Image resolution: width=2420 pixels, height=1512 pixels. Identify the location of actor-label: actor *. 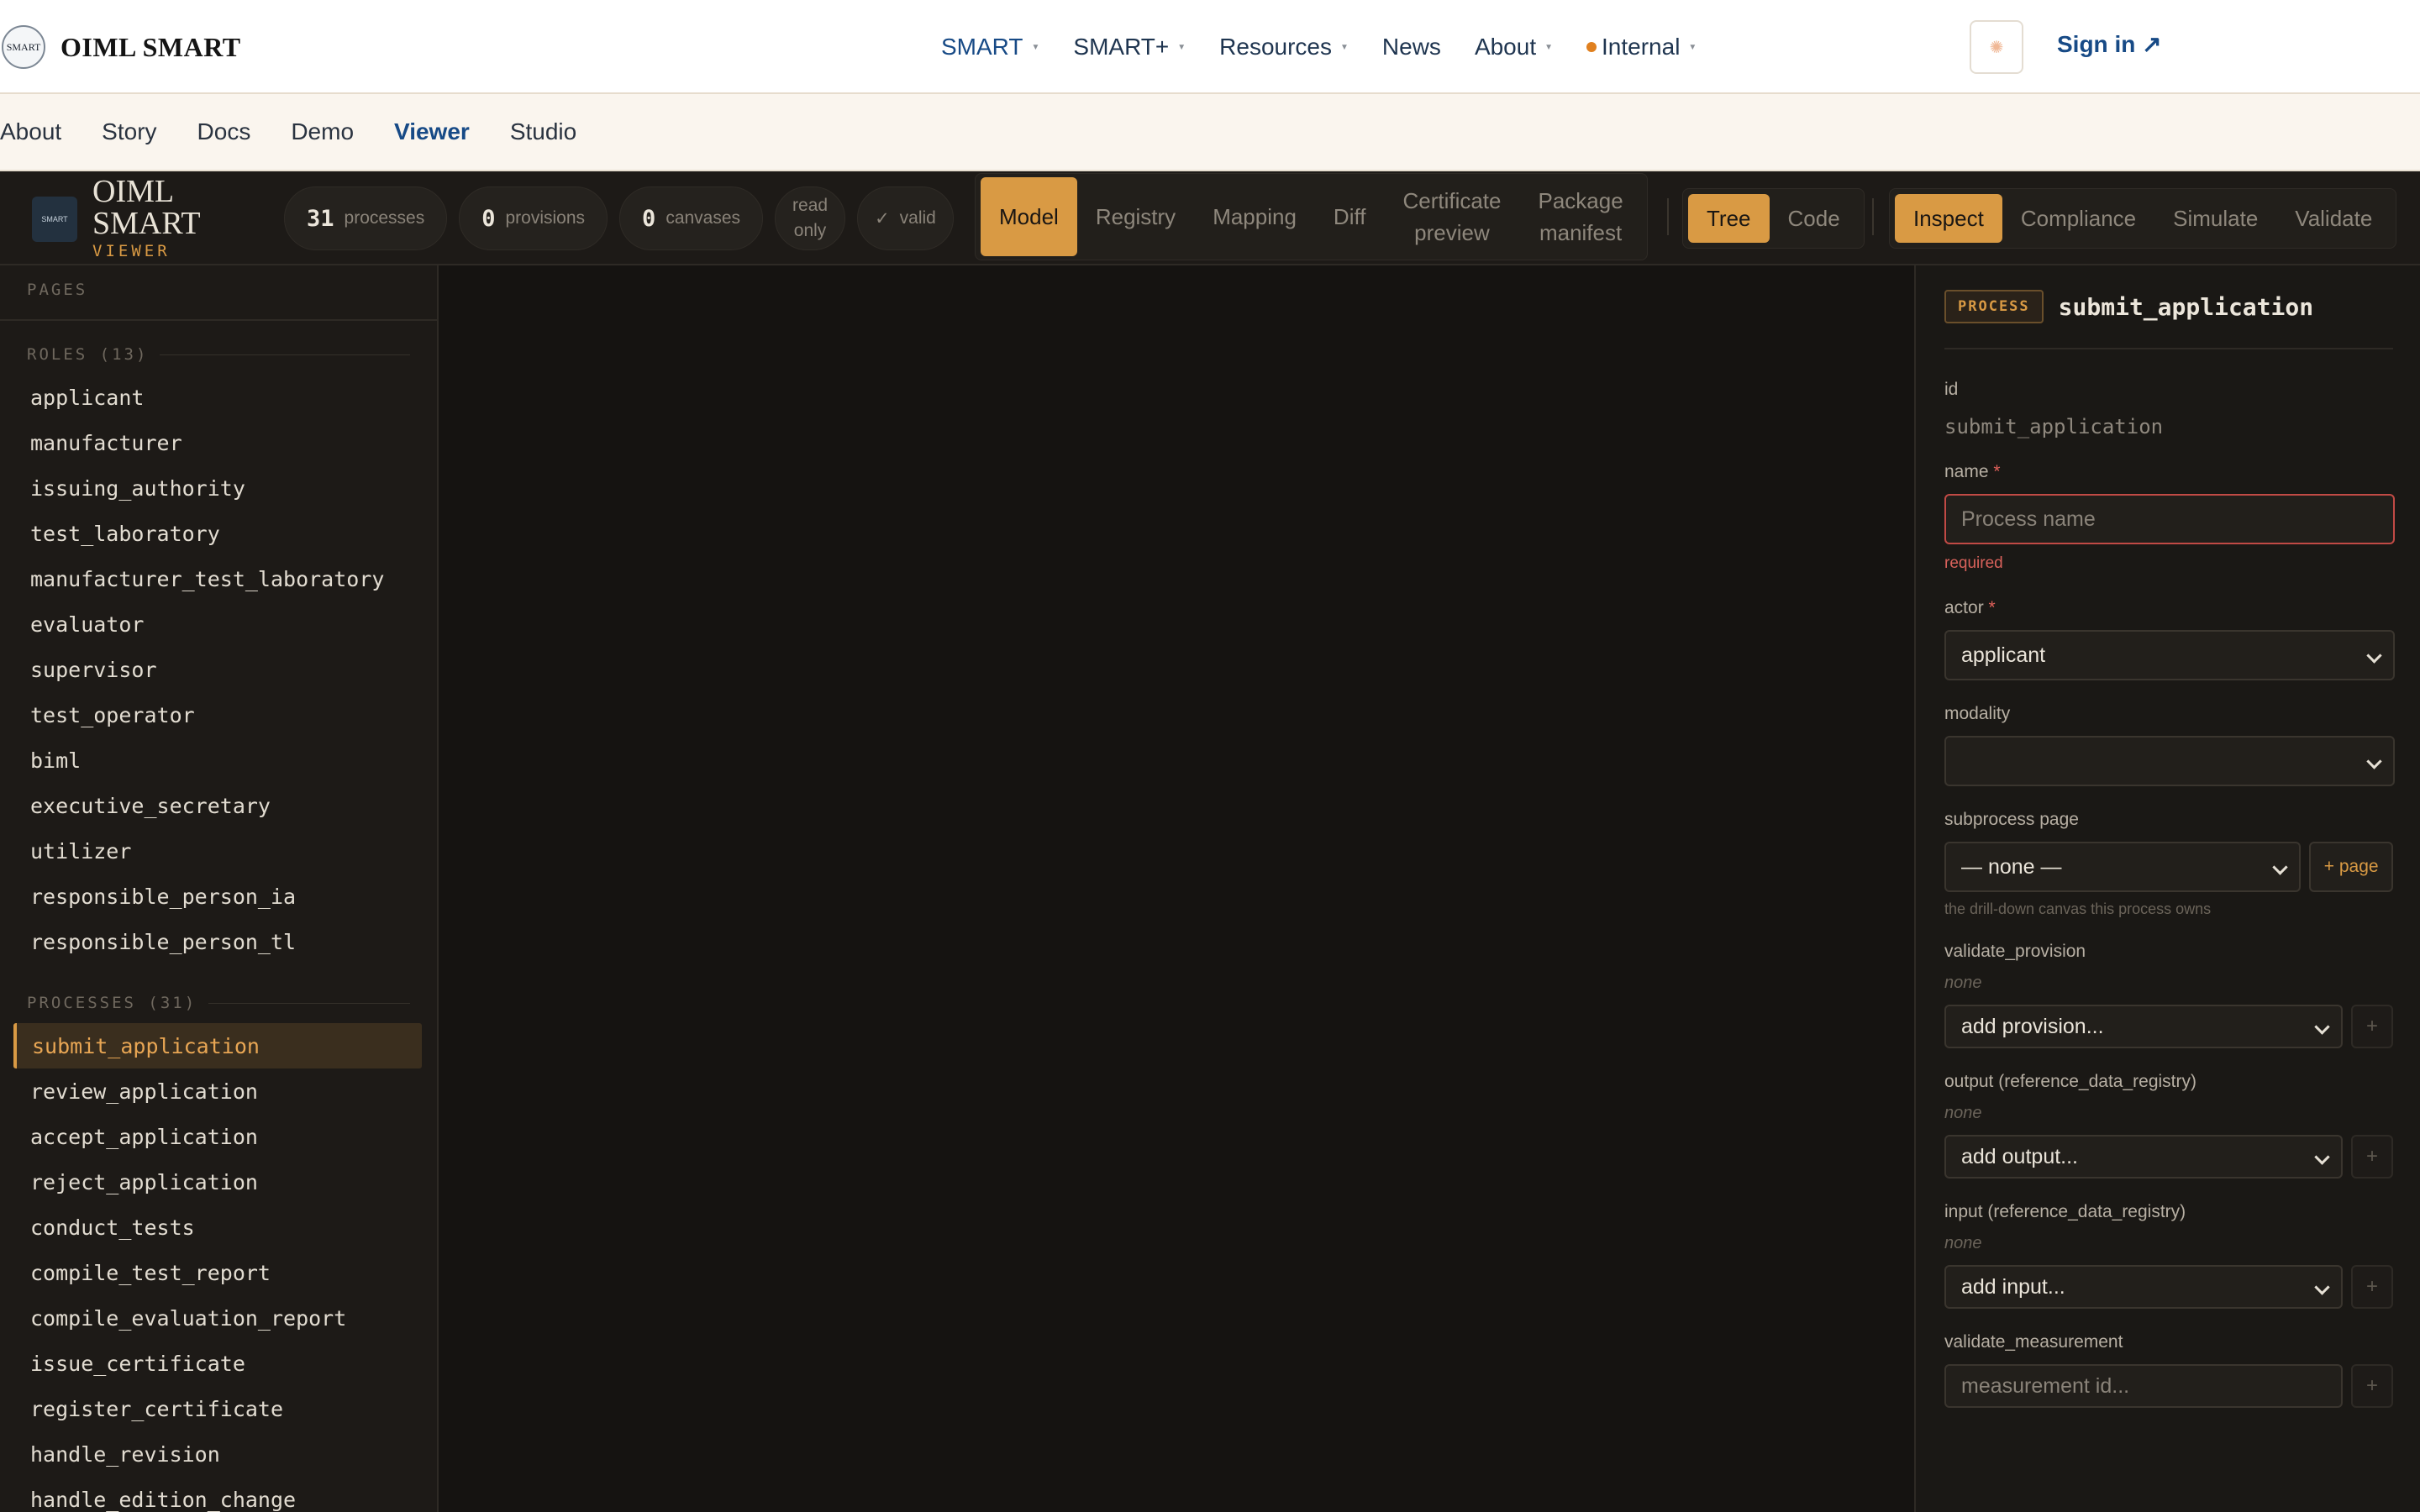
(2168, 608).